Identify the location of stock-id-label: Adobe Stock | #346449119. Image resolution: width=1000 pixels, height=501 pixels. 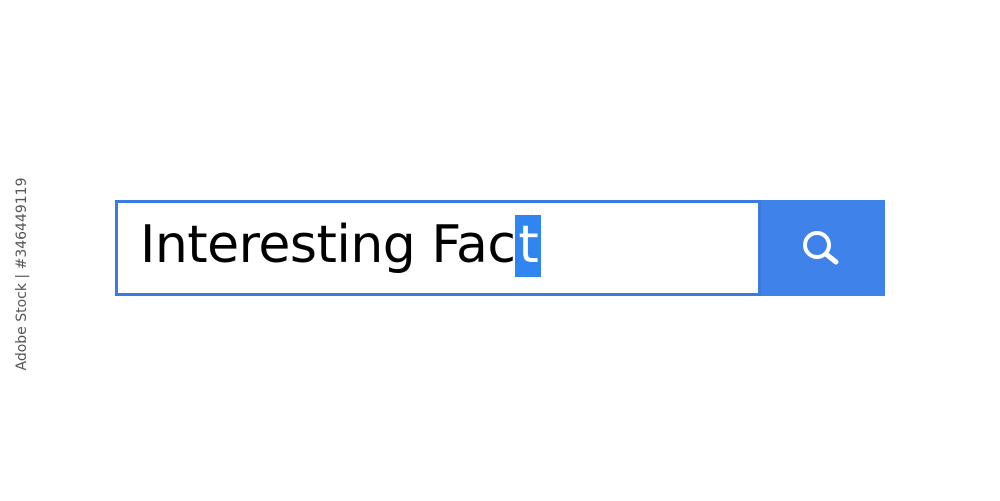
(22, 274).